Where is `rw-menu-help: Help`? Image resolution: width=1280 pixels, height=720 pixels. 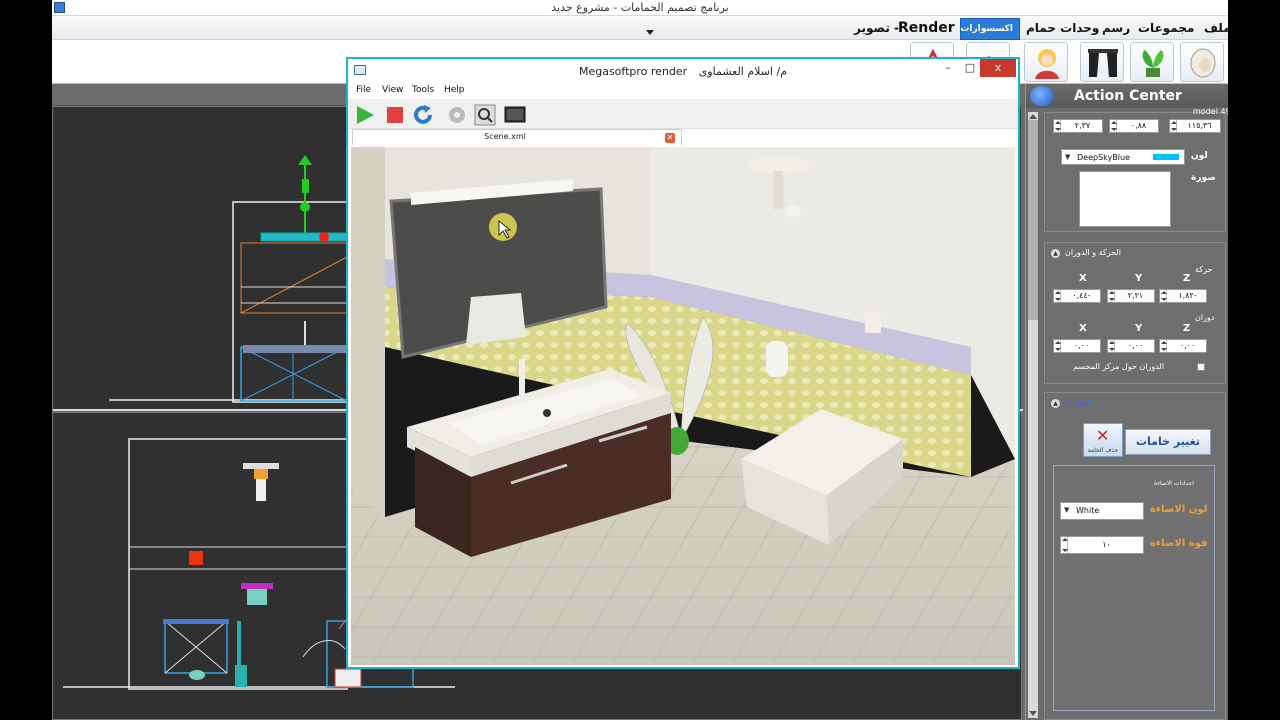 rw-menu-help: Help is located at coordinates (454, 90).